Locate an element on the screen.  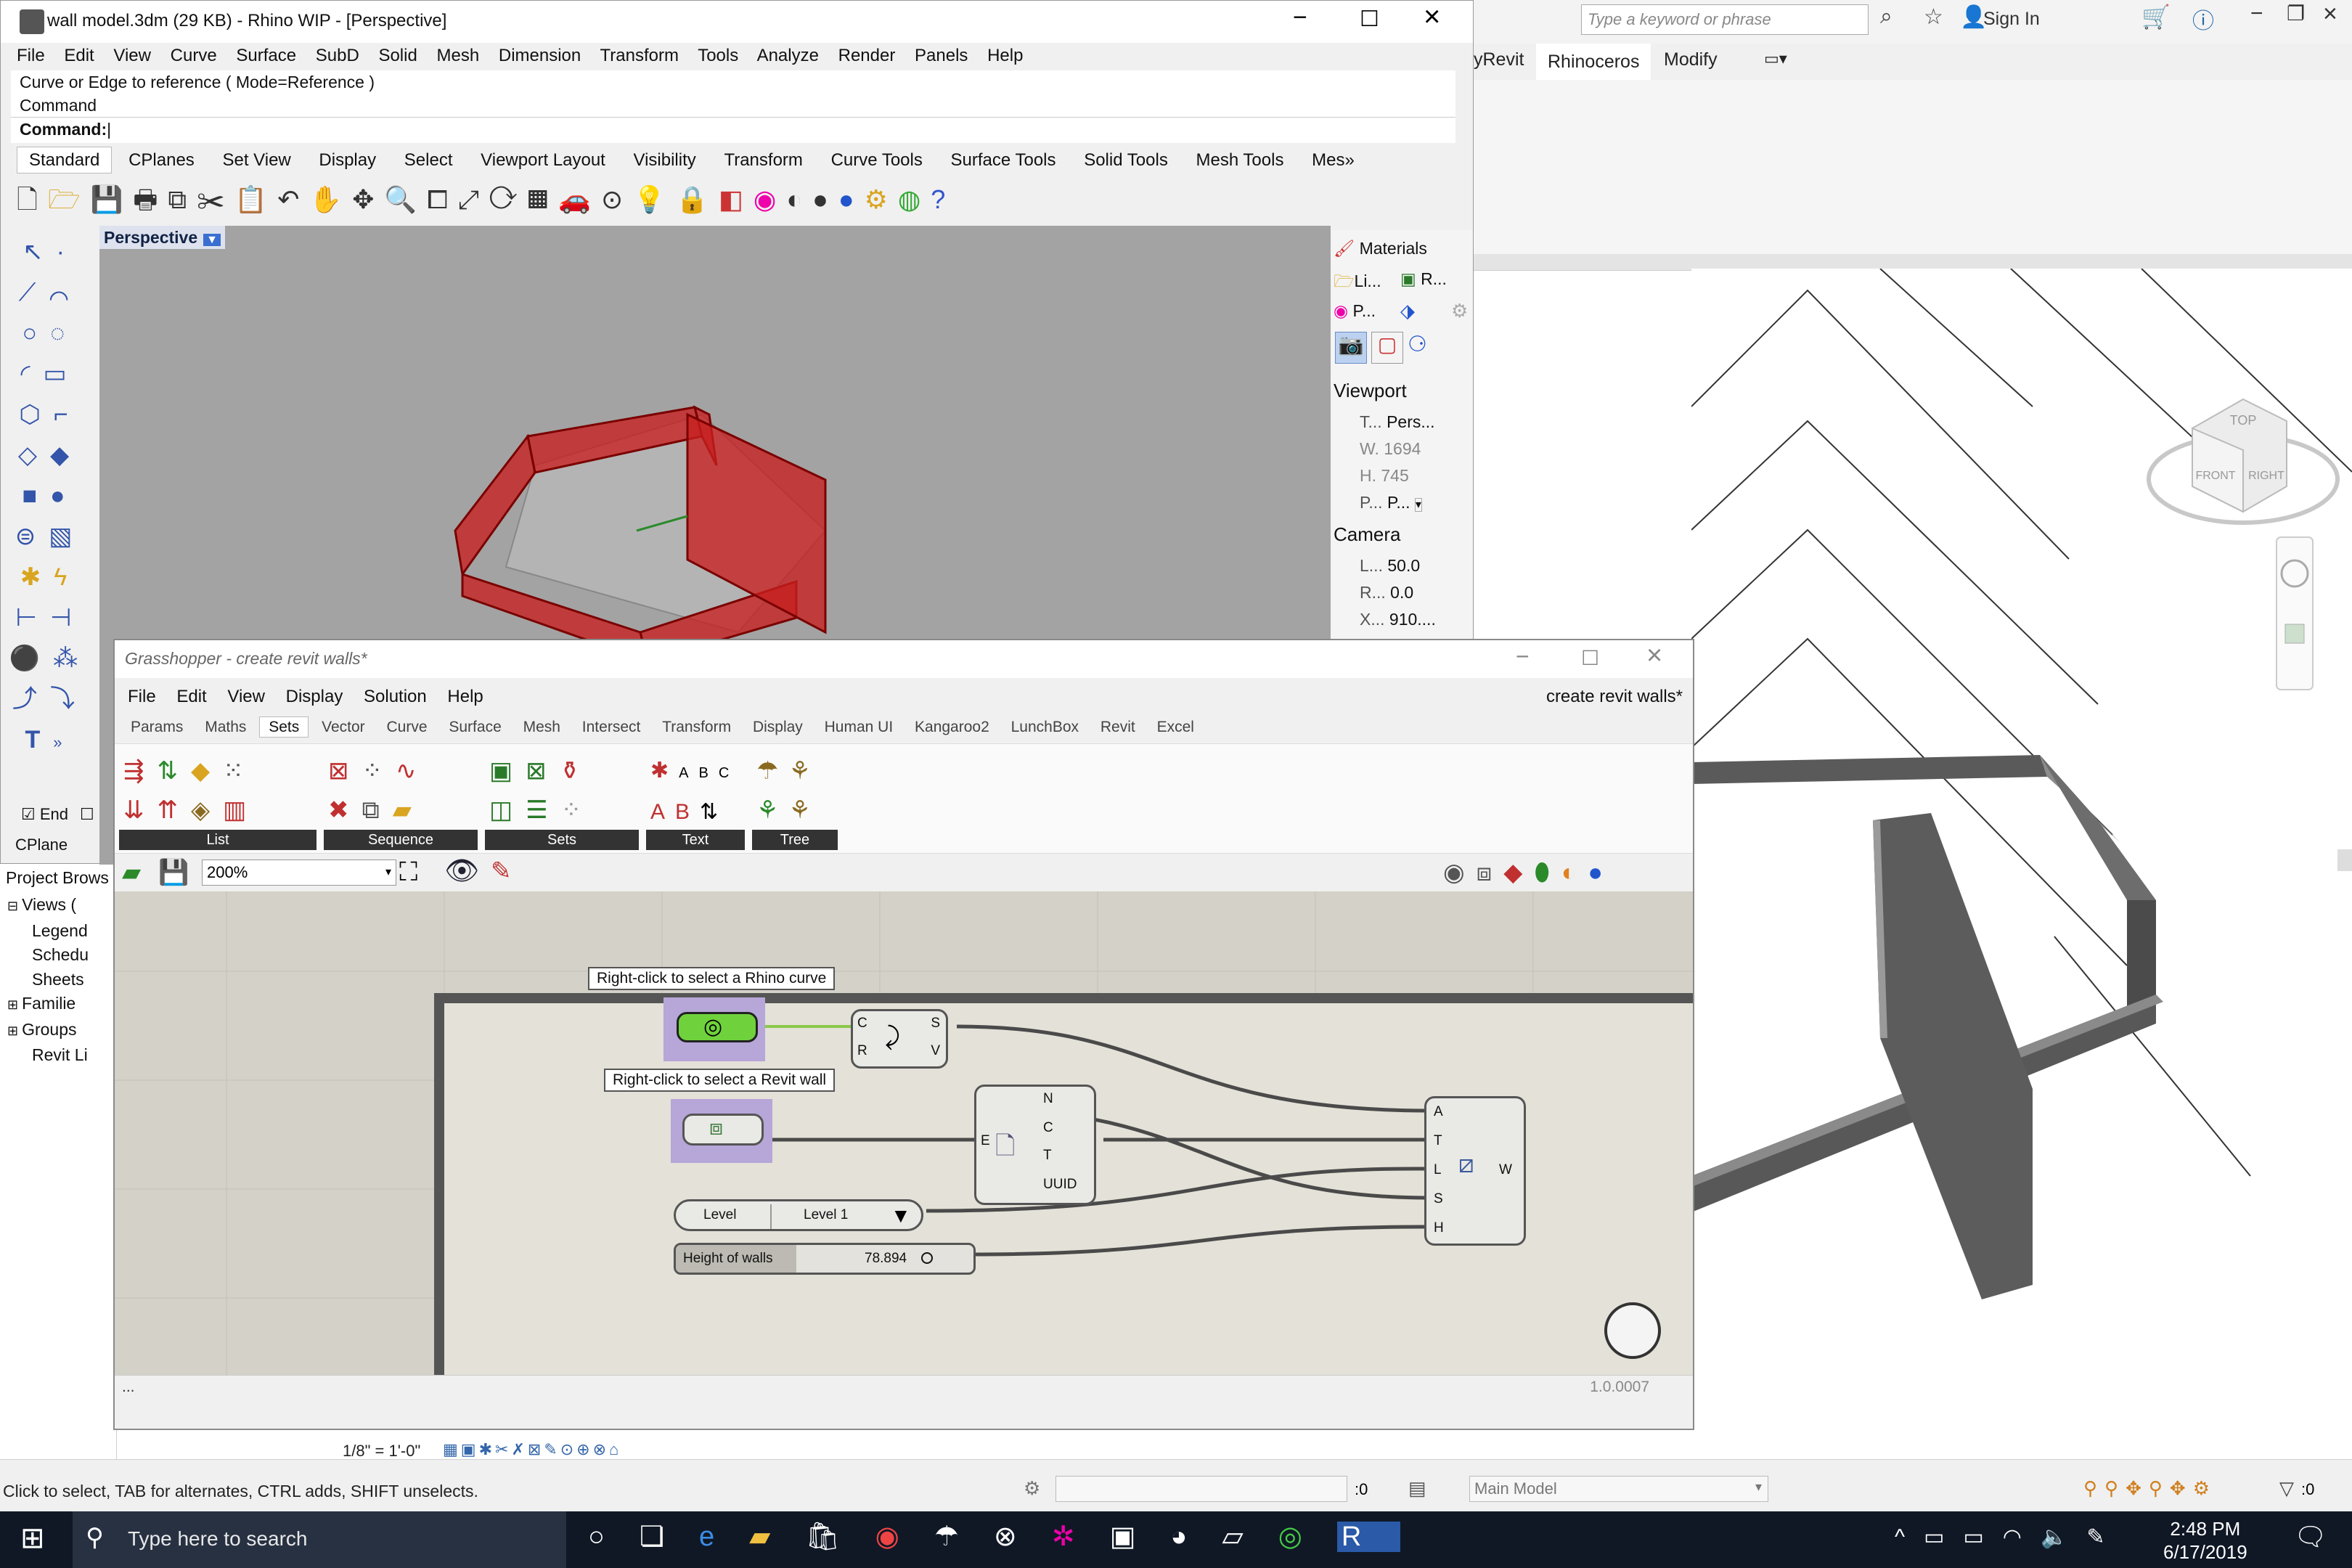
tab-pyrevit: yRevit is located at coordinates (1499, 60).